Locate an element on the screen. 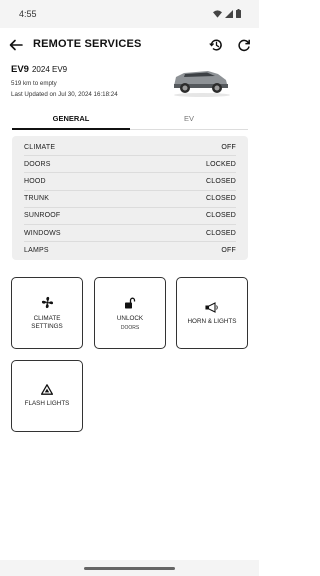 Image resolution: width=320 pixels, height=576 pixels. home-gesture-handle is located at coordinates (129, 568).